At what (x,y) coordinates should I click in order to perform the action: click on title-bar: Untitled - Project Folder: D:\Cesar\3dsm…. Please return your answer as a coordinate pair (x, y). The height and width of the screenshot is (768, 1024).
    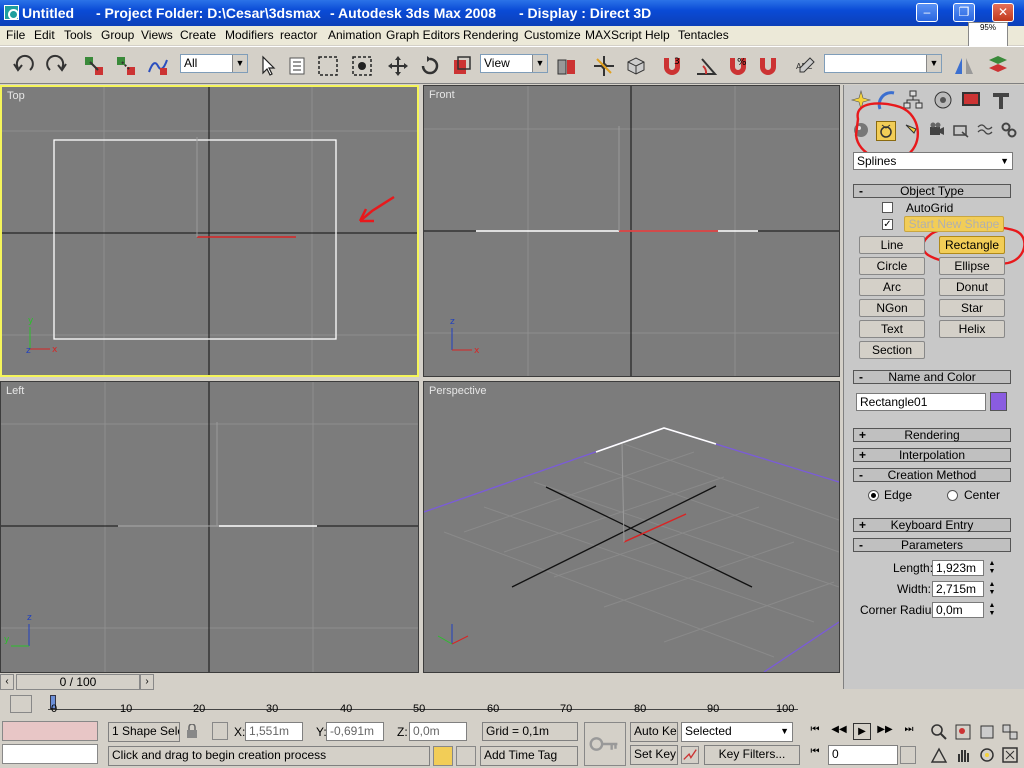
    Looking at the image, I should click on (512, 13).